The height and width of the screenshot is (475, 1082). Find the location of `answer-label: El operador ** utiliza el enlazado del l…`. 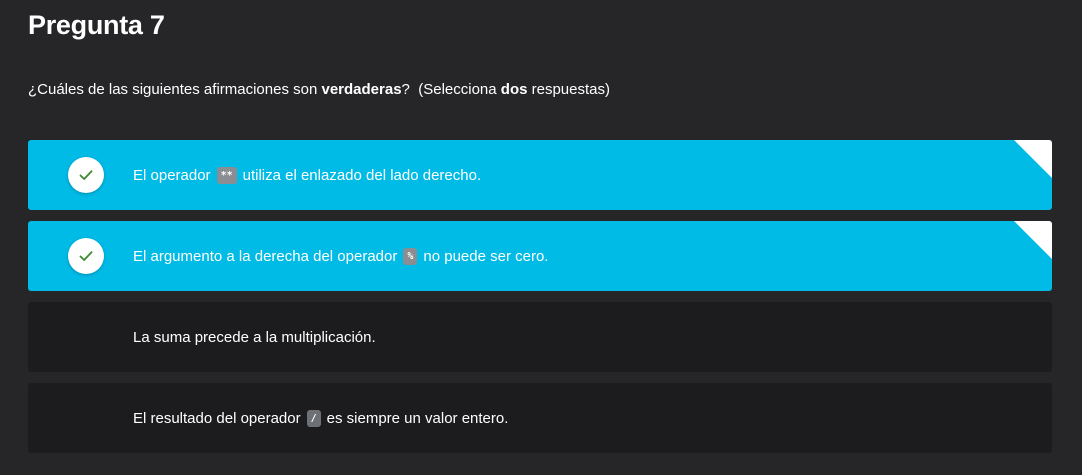

answer-label: El operador ** utiliza el enlazado del l… is located at coordinates (307, 175).